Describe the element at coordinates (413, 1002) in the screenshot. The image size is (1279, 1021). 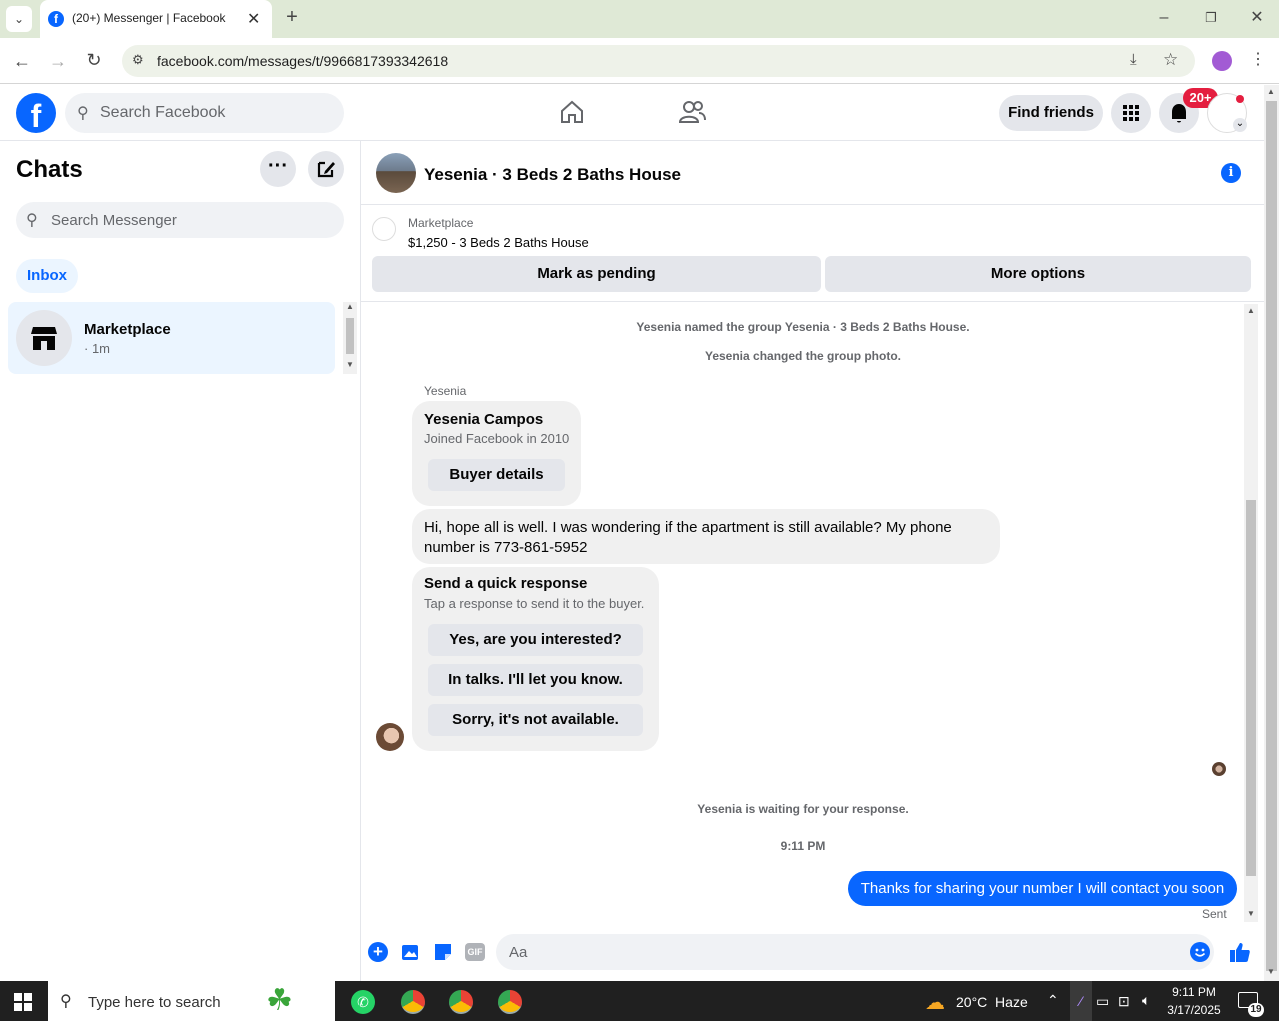
I see `chrome-icon` at that location.